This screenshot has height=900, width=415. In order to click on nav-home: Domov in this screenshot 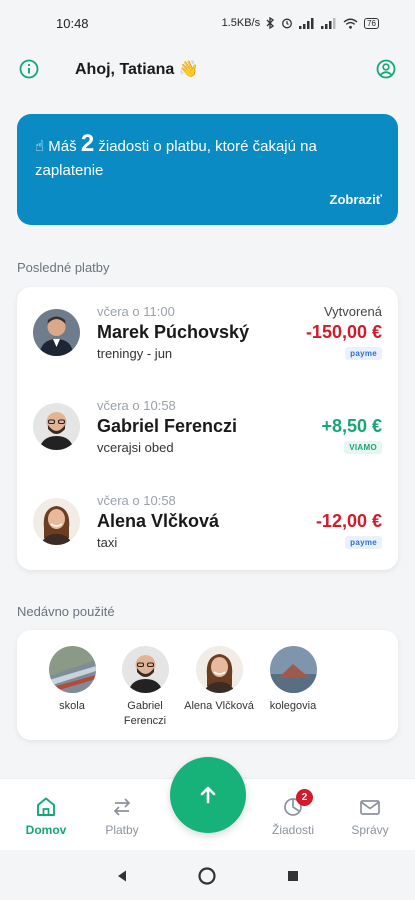, I will do `click(46, 816)`.